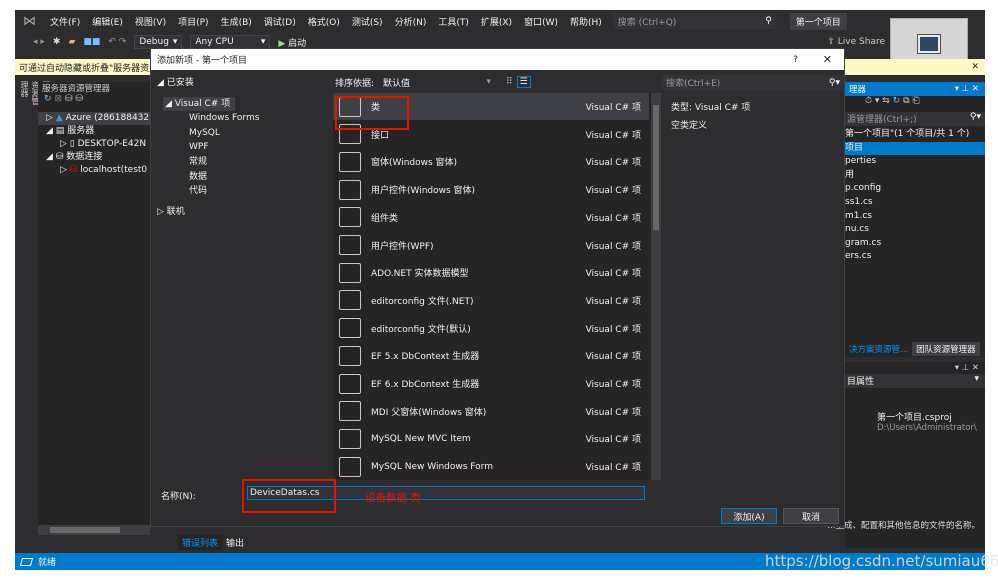  I want to click on tab-output: 输出, so click(235, 542).